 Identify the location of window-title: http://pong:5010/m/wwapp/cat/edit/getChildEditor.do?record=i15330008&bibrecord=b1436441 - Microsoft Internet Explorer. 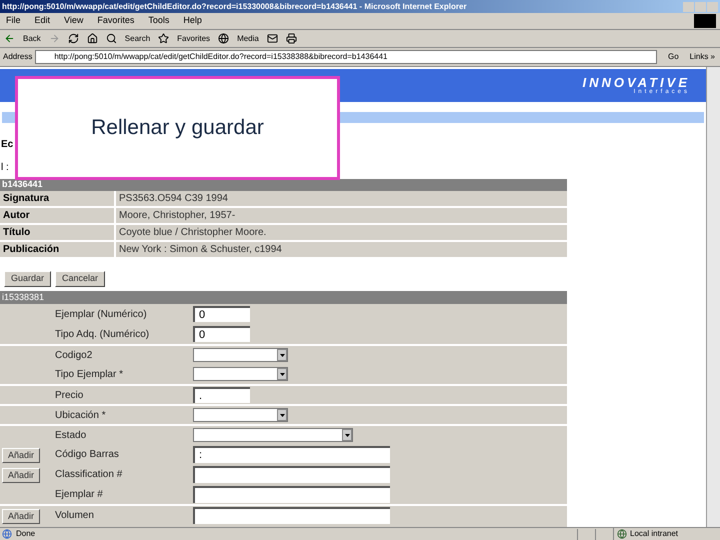
(235, 6).